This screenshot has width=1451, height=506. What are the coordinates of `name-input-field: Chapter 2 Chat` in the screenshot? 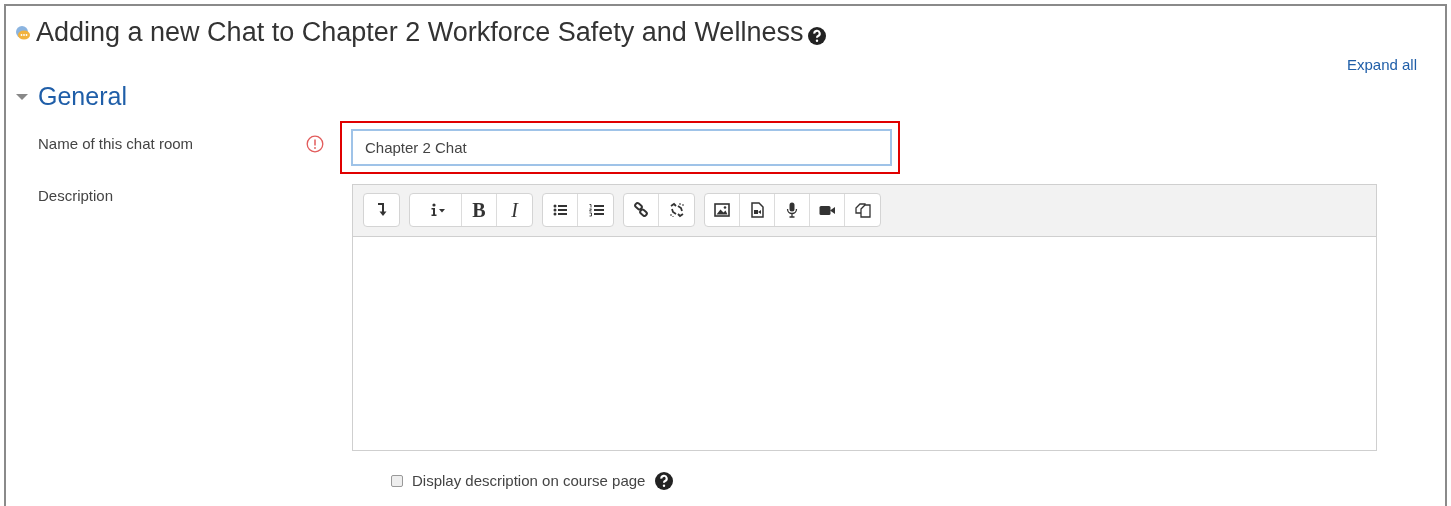 It's located at (621, 147).